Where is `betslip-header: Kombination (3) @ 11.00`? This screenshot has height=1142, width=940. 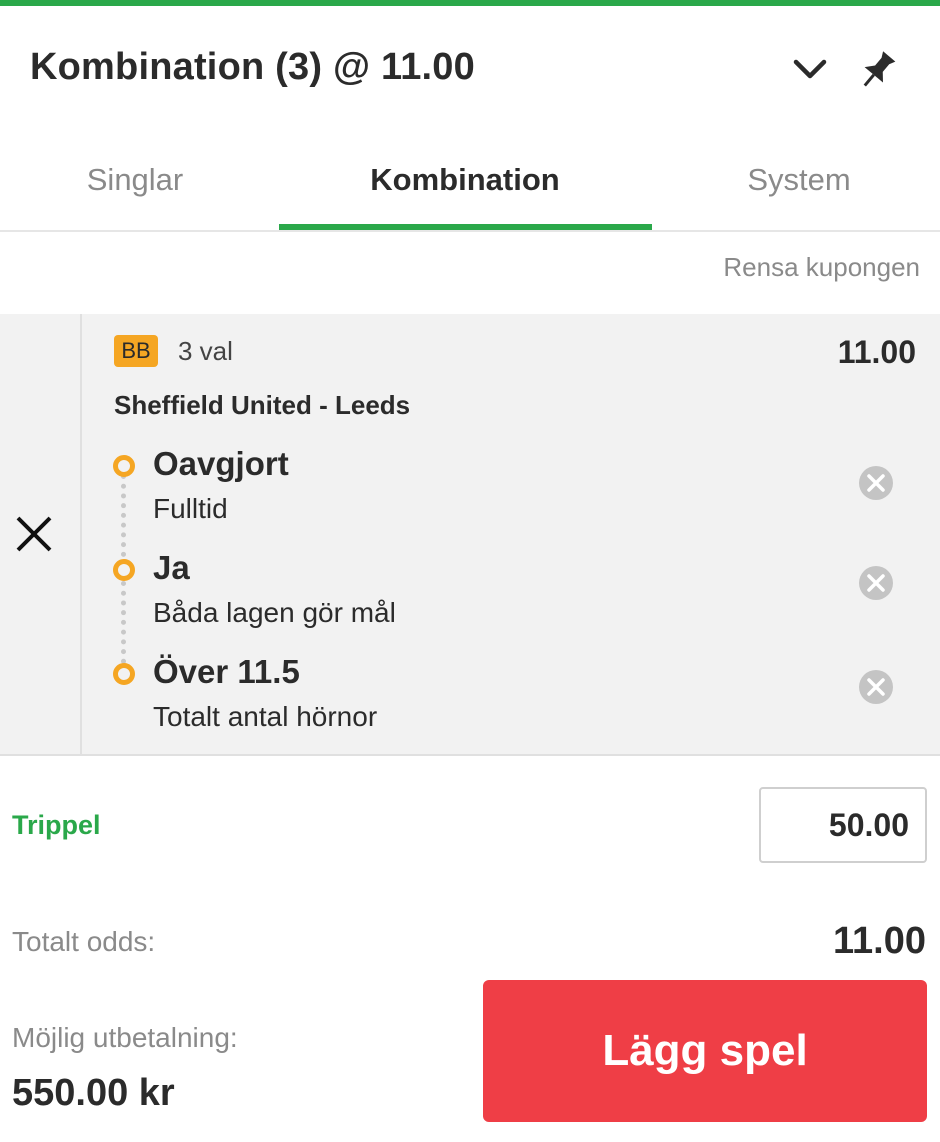 betslip-header: Kombination (3) @ 11.00 is located at coordinates (470, 64).